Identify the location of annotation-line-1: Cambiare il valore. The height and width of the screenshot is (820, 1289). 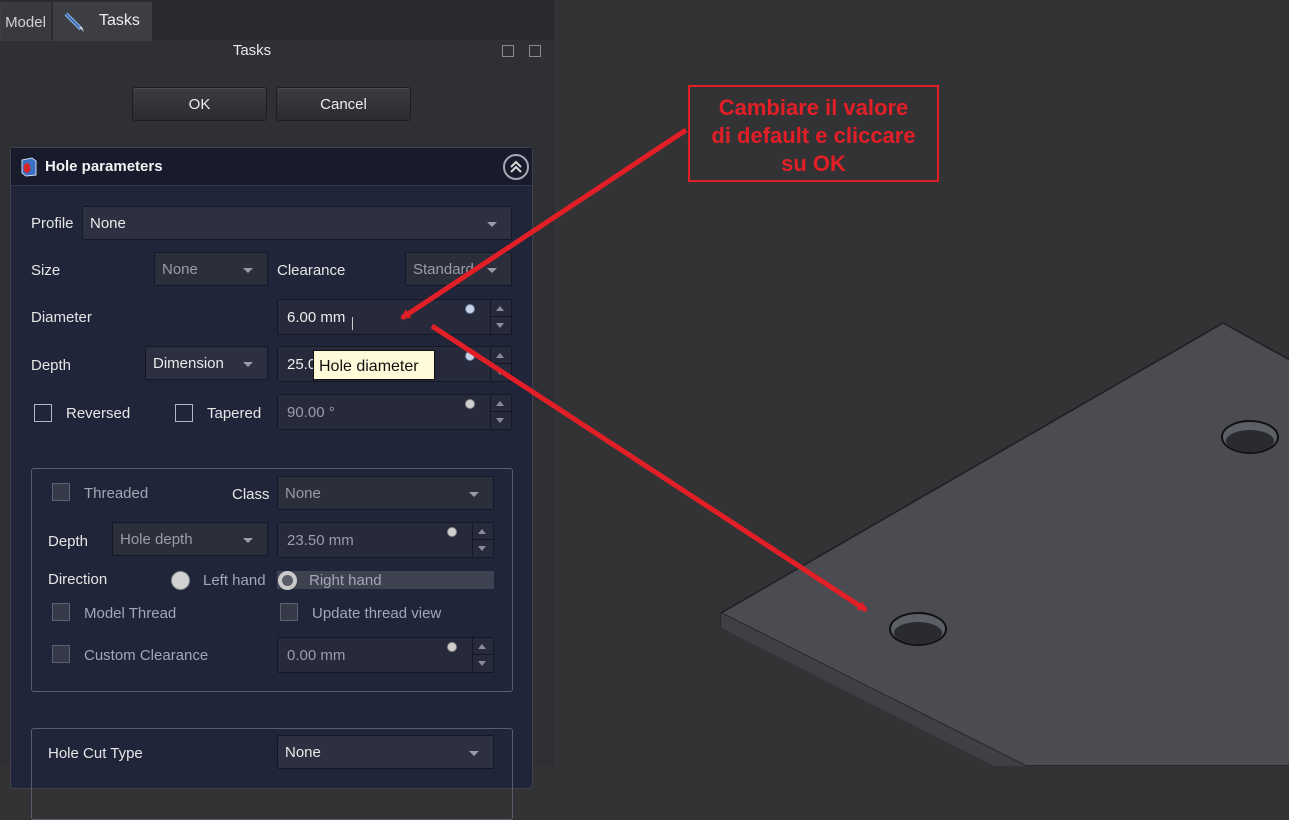
(813, 107).